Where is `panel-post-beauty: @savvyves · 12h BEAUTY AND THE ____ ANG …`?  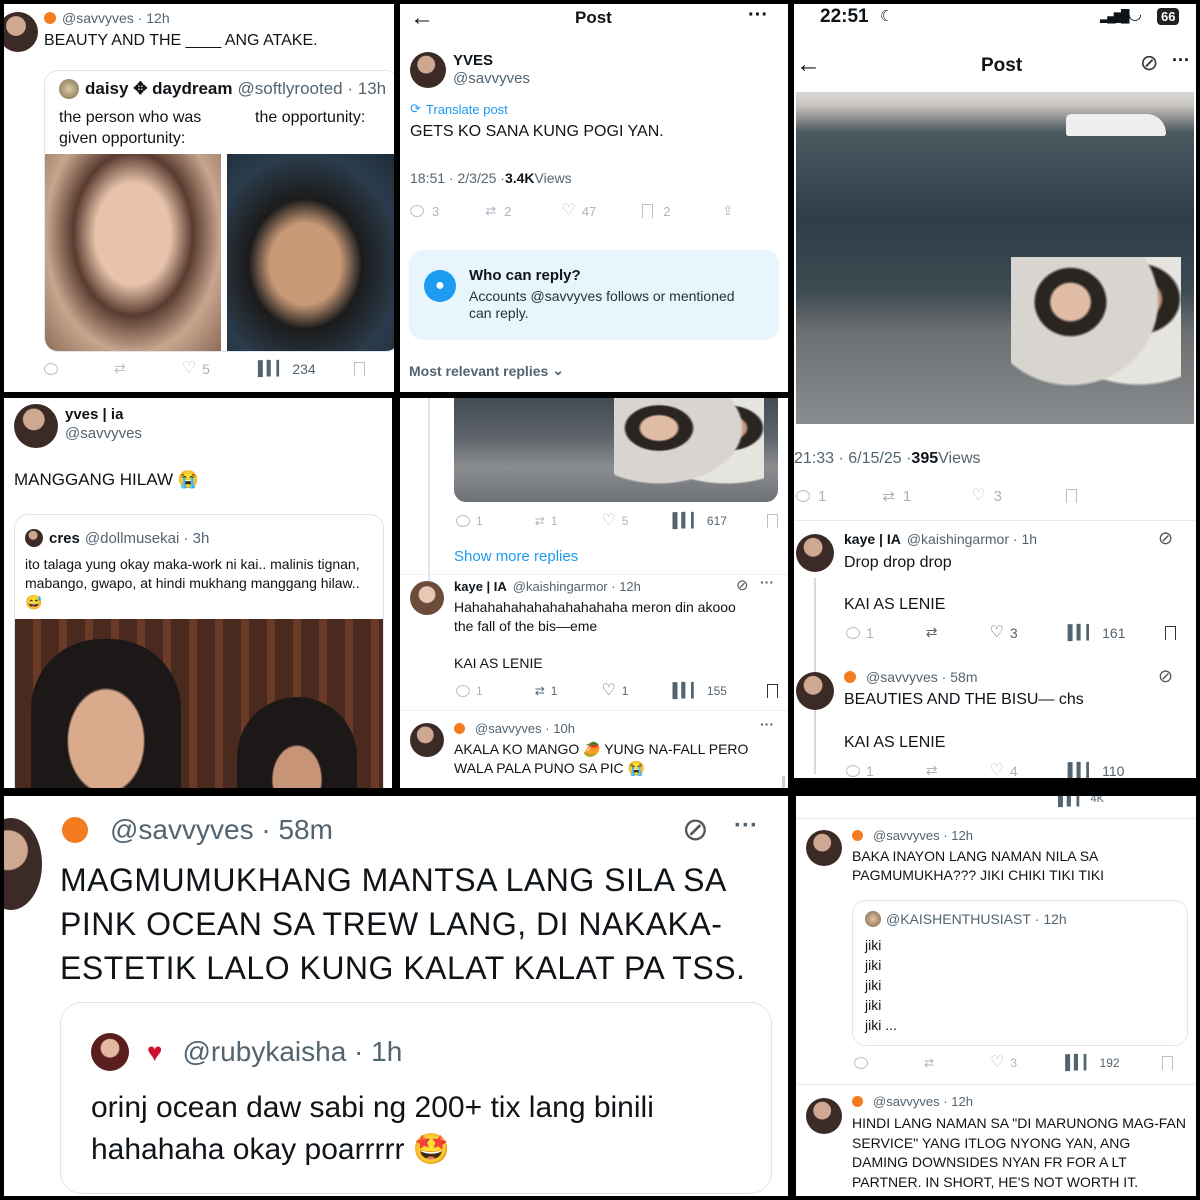 panel-post-beauty: @savvyves · 12h BEAUTY AND THE ____ ANG … is located at coordinates (199, 198).